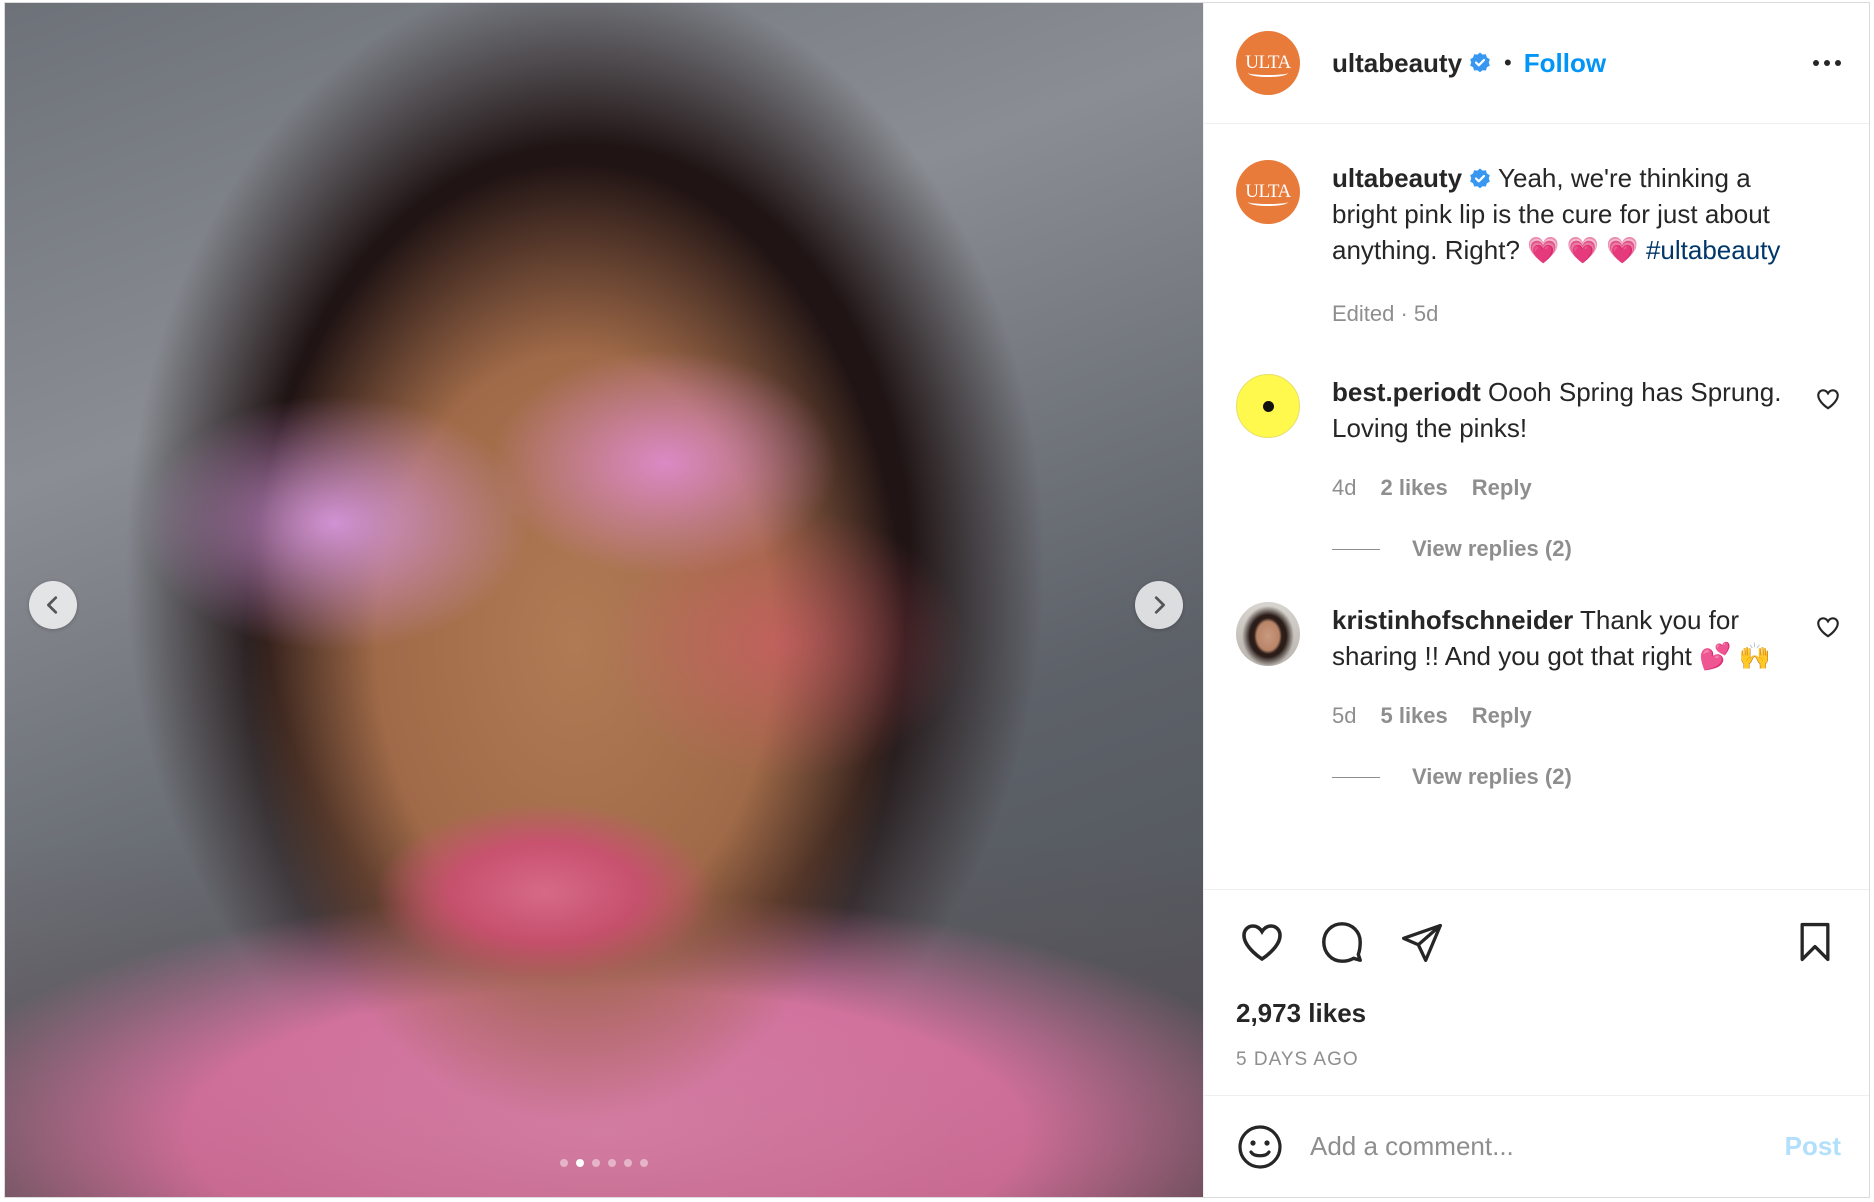  I want to click on comment-input, so click(1539, 1146).